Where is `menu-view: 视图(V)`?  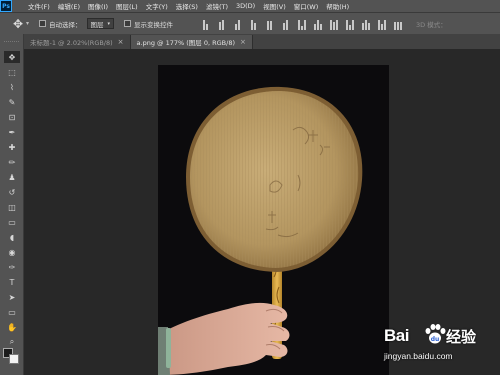 menu-view: 视图(V) is located at coordinates (274, 6).